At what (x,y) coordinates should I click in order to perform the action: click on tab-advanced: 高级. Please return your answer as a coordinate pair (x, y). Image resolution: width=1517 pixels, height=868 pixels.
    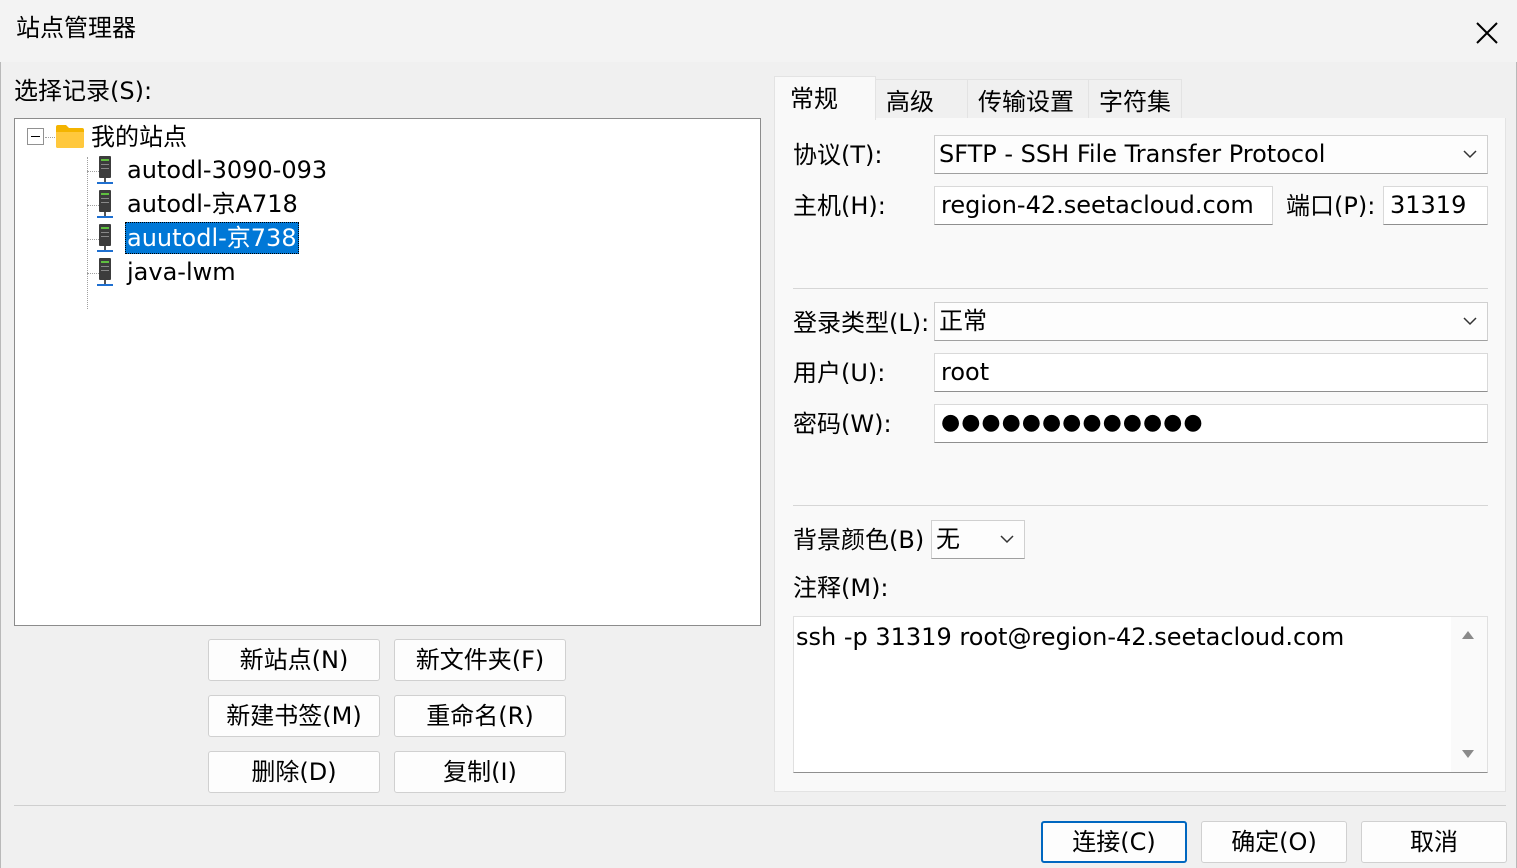
    Looking at the image, I should click on (921, 98).